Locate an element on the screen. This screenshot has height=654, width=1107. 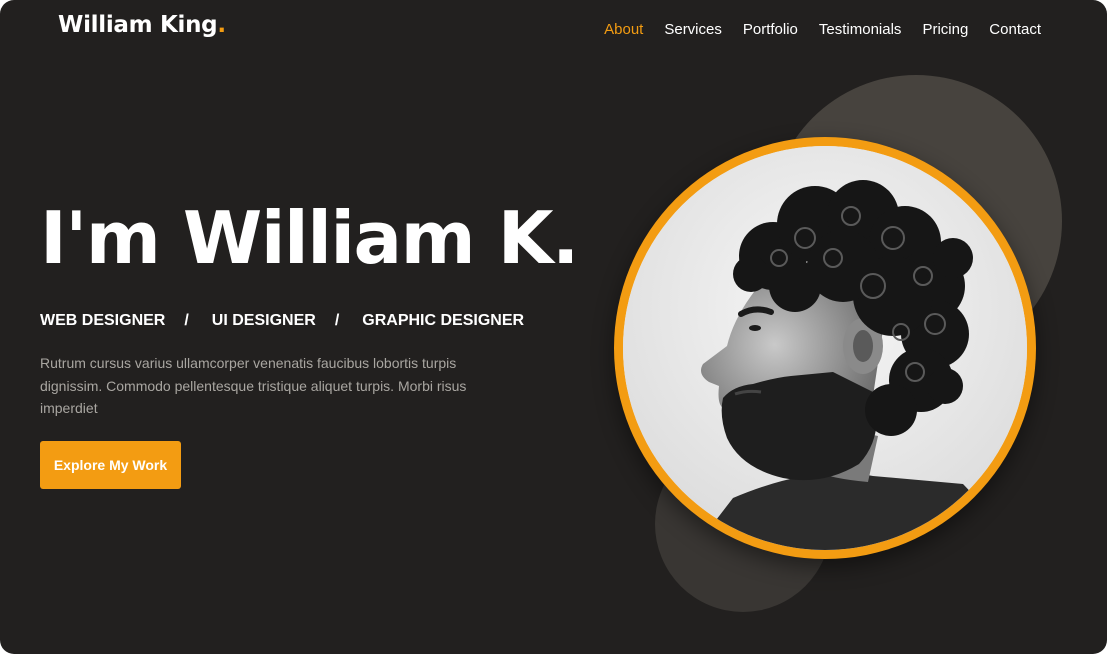
brand-name: William King is located at coordinates (138, 25).